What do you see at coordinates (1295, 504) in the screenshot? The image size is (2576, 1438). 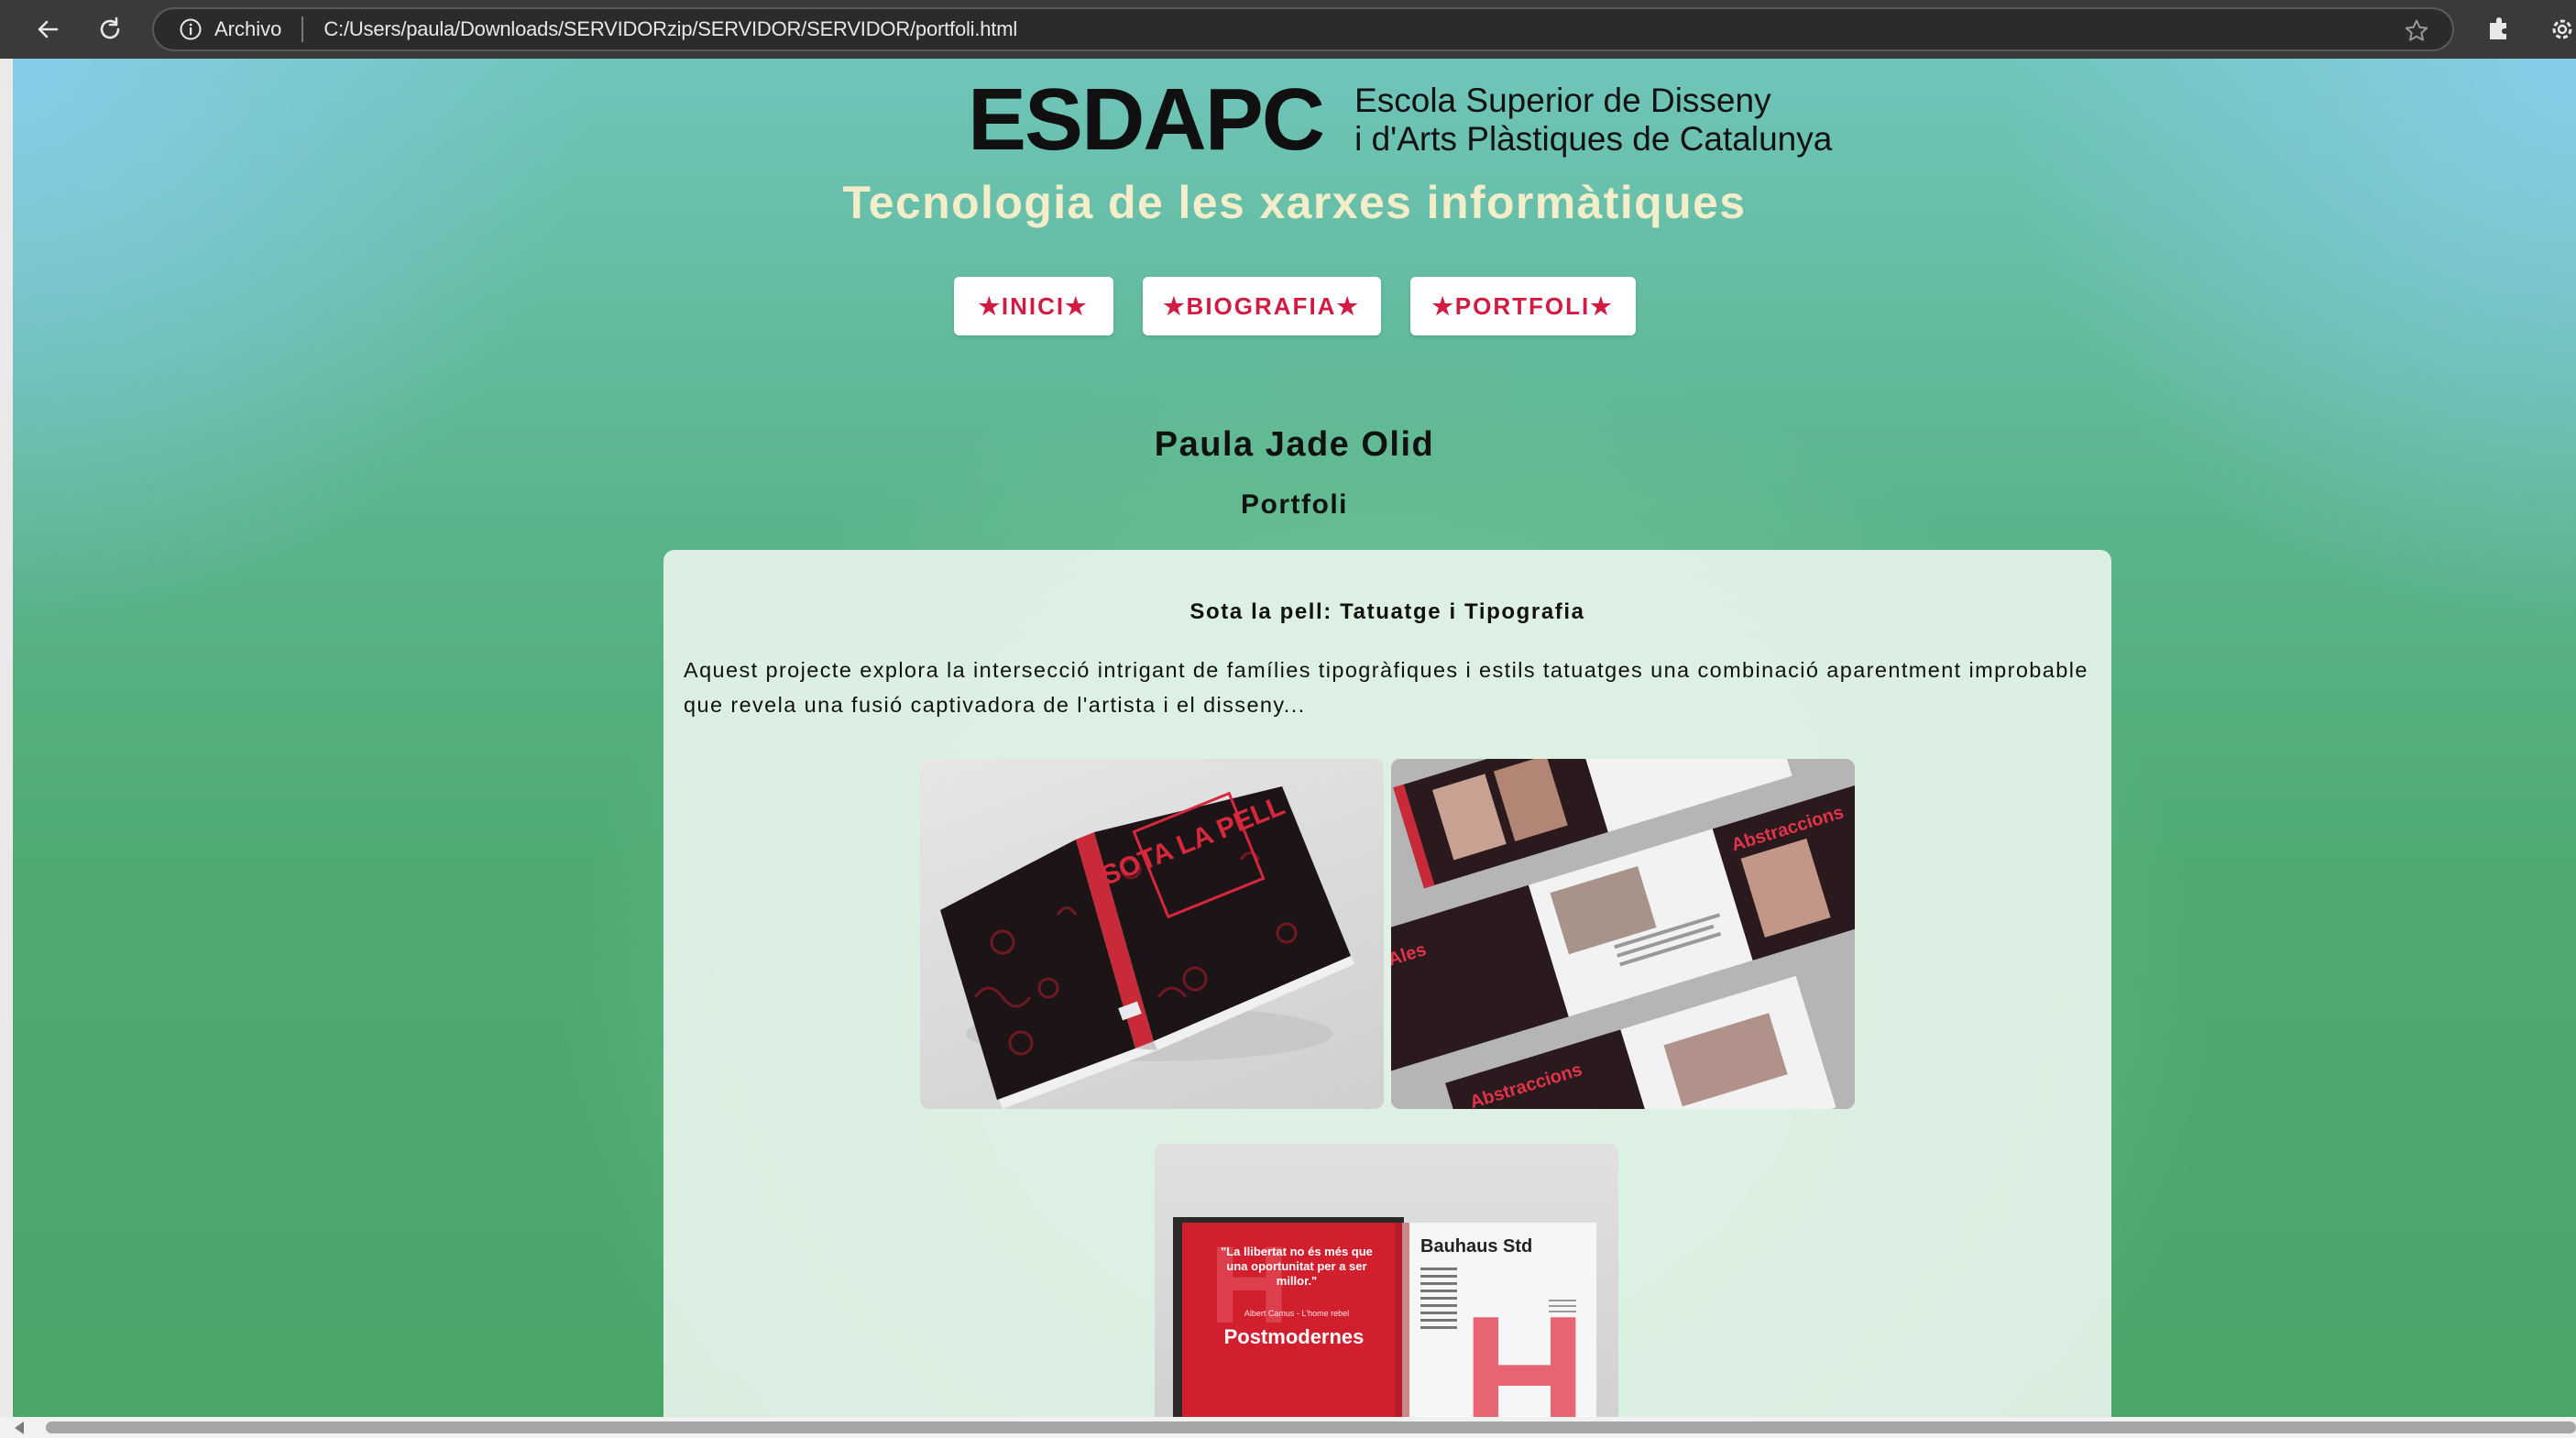 I see `section-title: Portfoli` at bounding box center [1295, 504].